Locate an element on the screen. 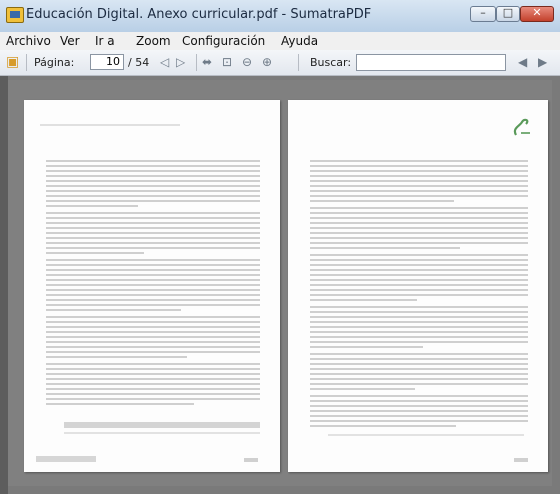 This screenshot has height=494, width=560. fit-width-icon: ⬌ is located at coordinates (207, 62).